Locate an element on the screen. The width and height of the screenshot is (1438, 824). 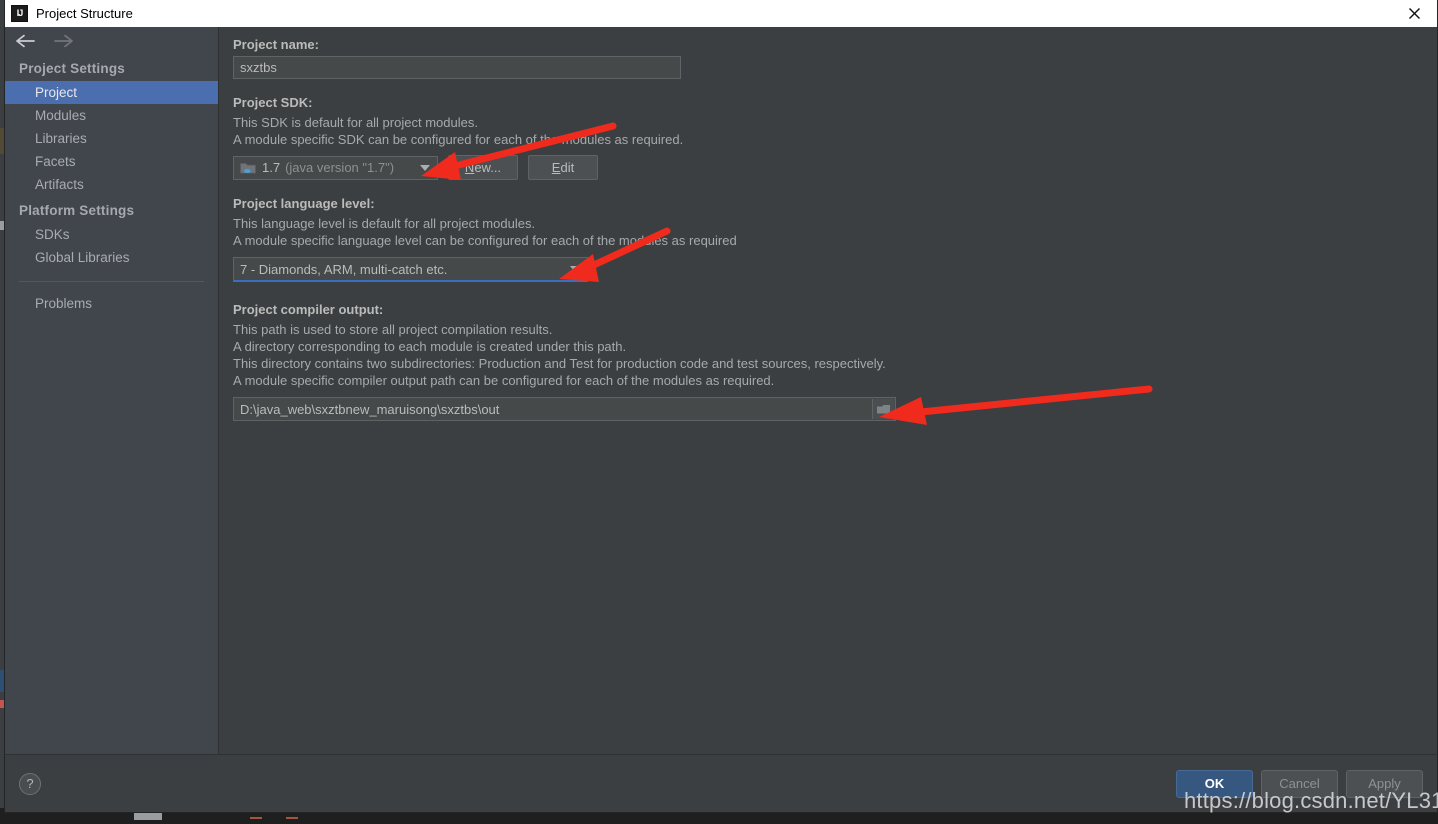
language-level-label: Project language level: is located at coordinates (304, 203).